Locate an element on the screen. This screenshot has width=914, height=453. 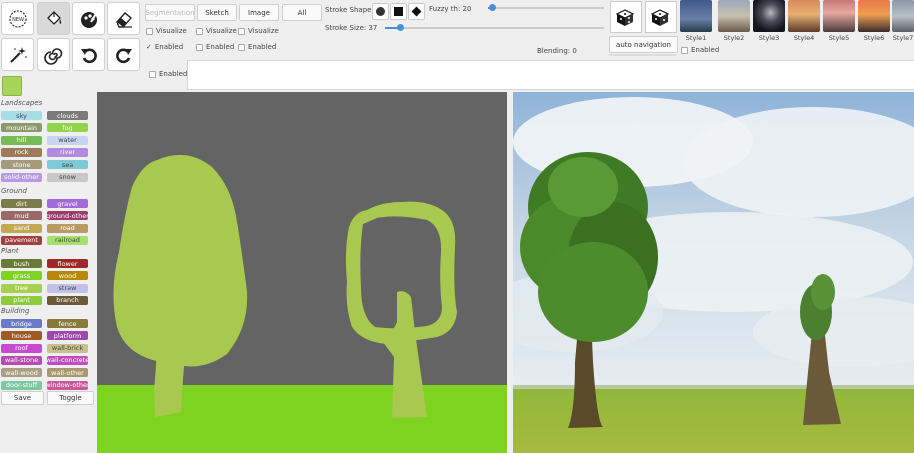
palette-label-bush: bush is located at coordinates (21, 263).